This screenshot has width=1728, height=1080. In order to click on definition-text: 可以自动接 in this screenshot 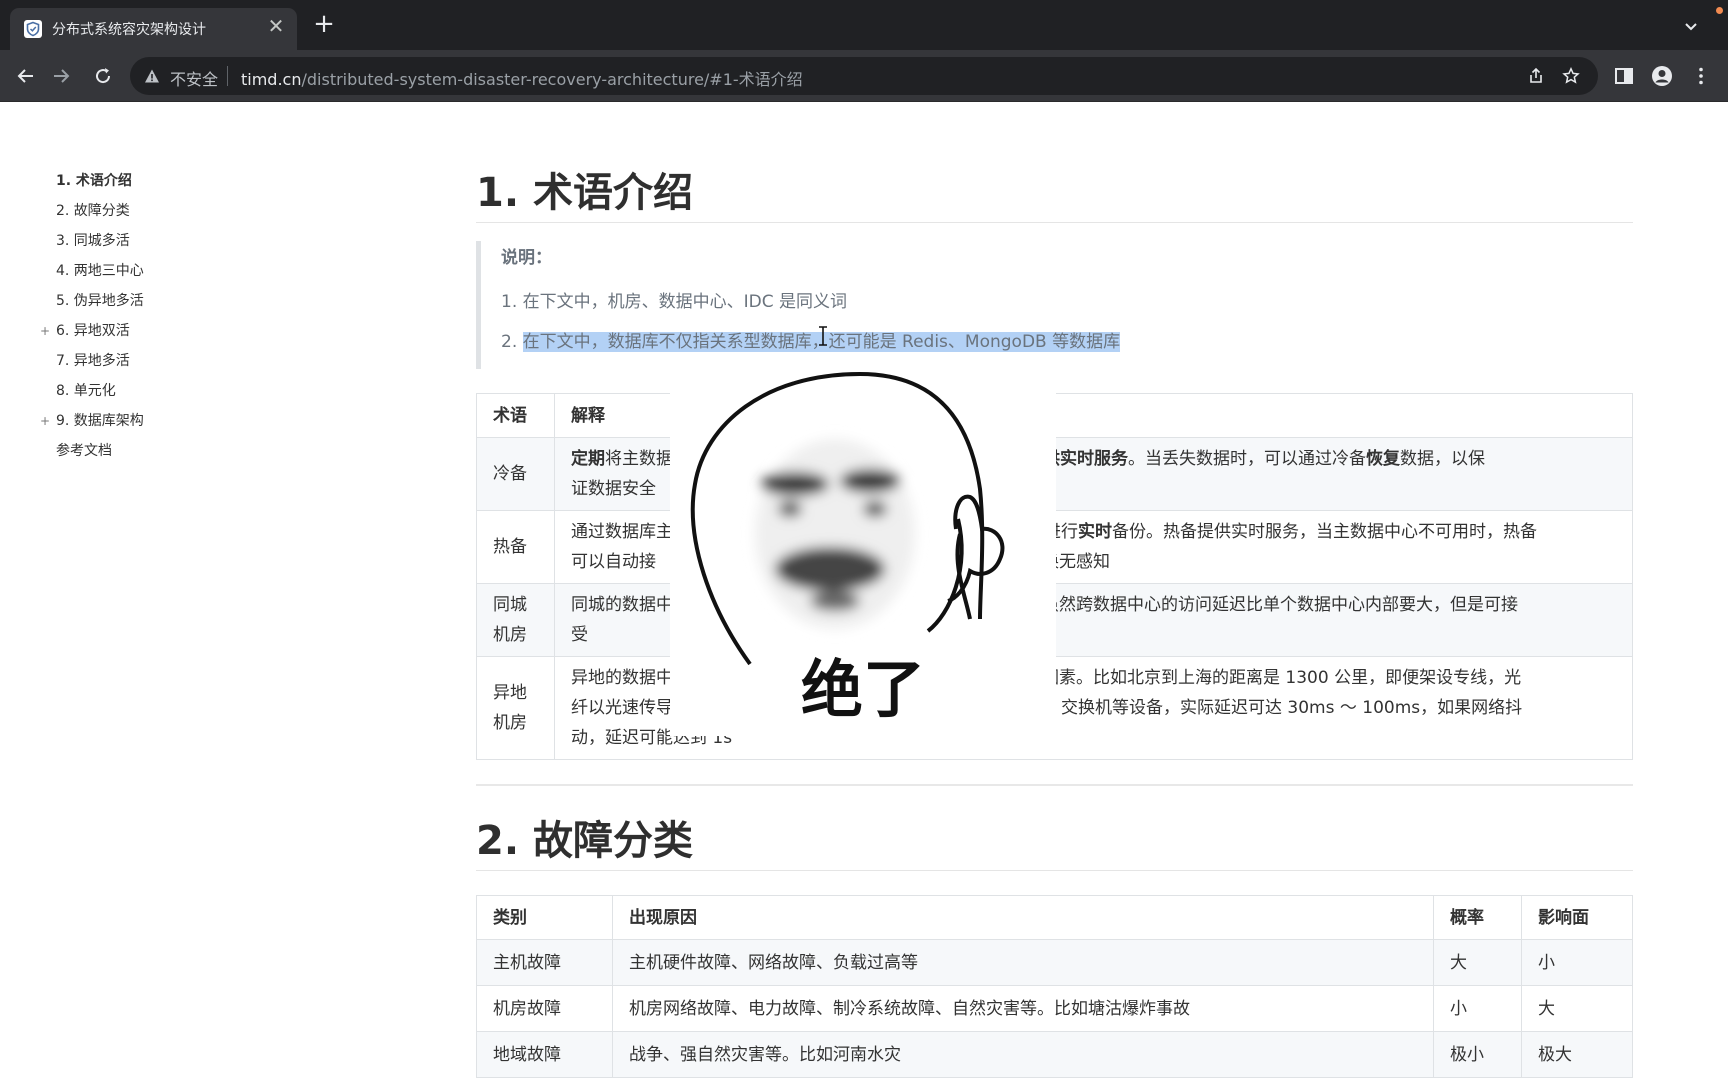, I will do `click(613, 562)`.